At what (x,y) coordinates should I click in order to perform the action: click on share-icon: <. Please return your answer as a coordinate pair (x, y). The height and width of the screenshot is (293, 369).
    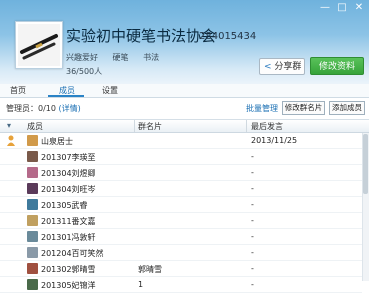
    Looking at the image, I should click on (268, 67).